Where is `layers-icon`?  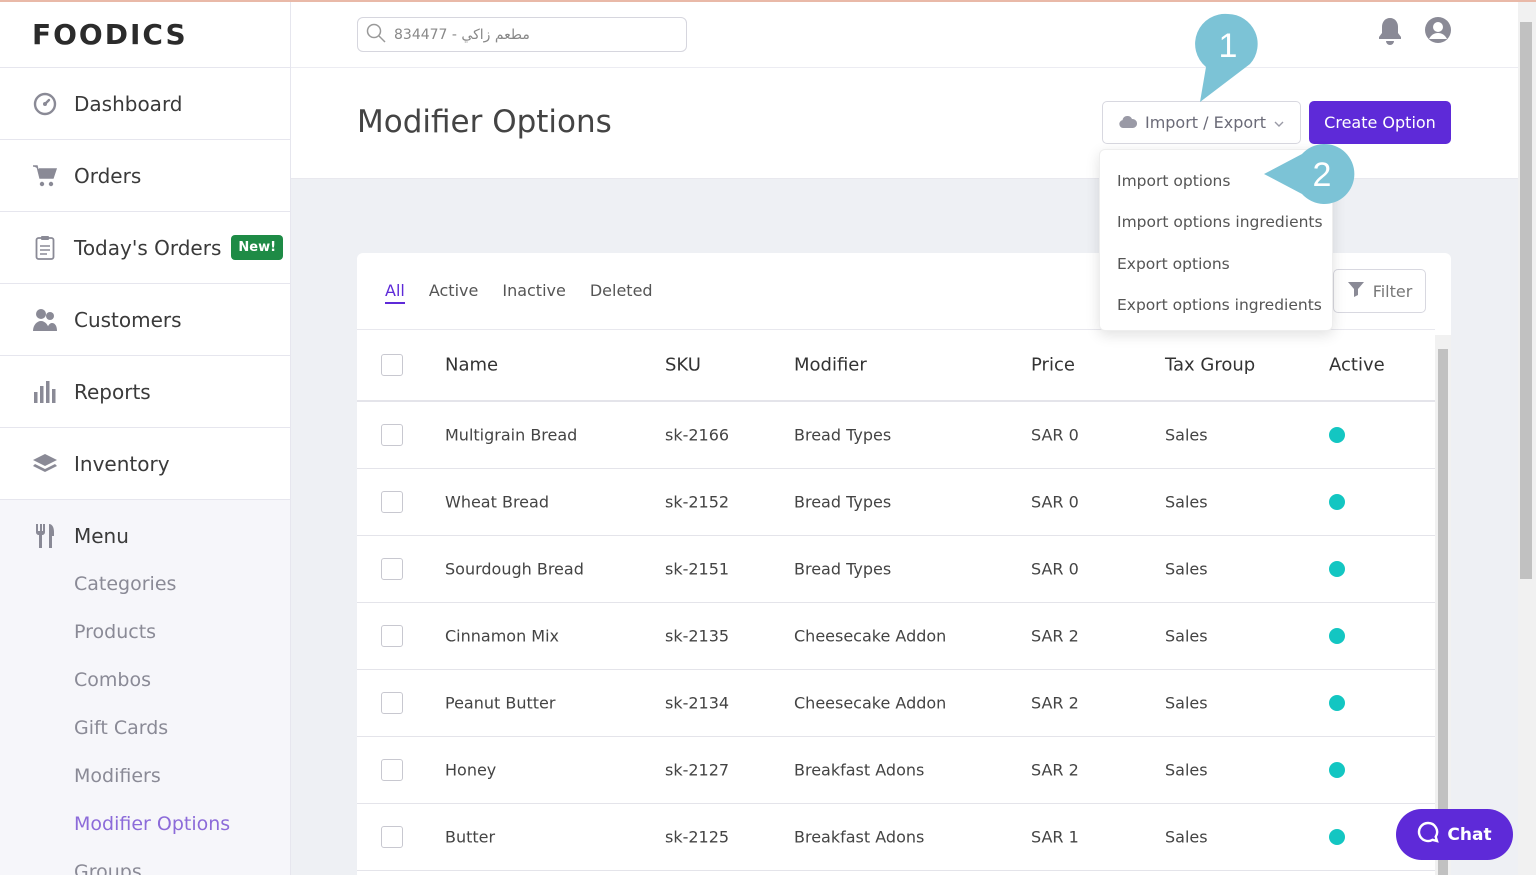 layers-icon is located at coordinates (45, 464).